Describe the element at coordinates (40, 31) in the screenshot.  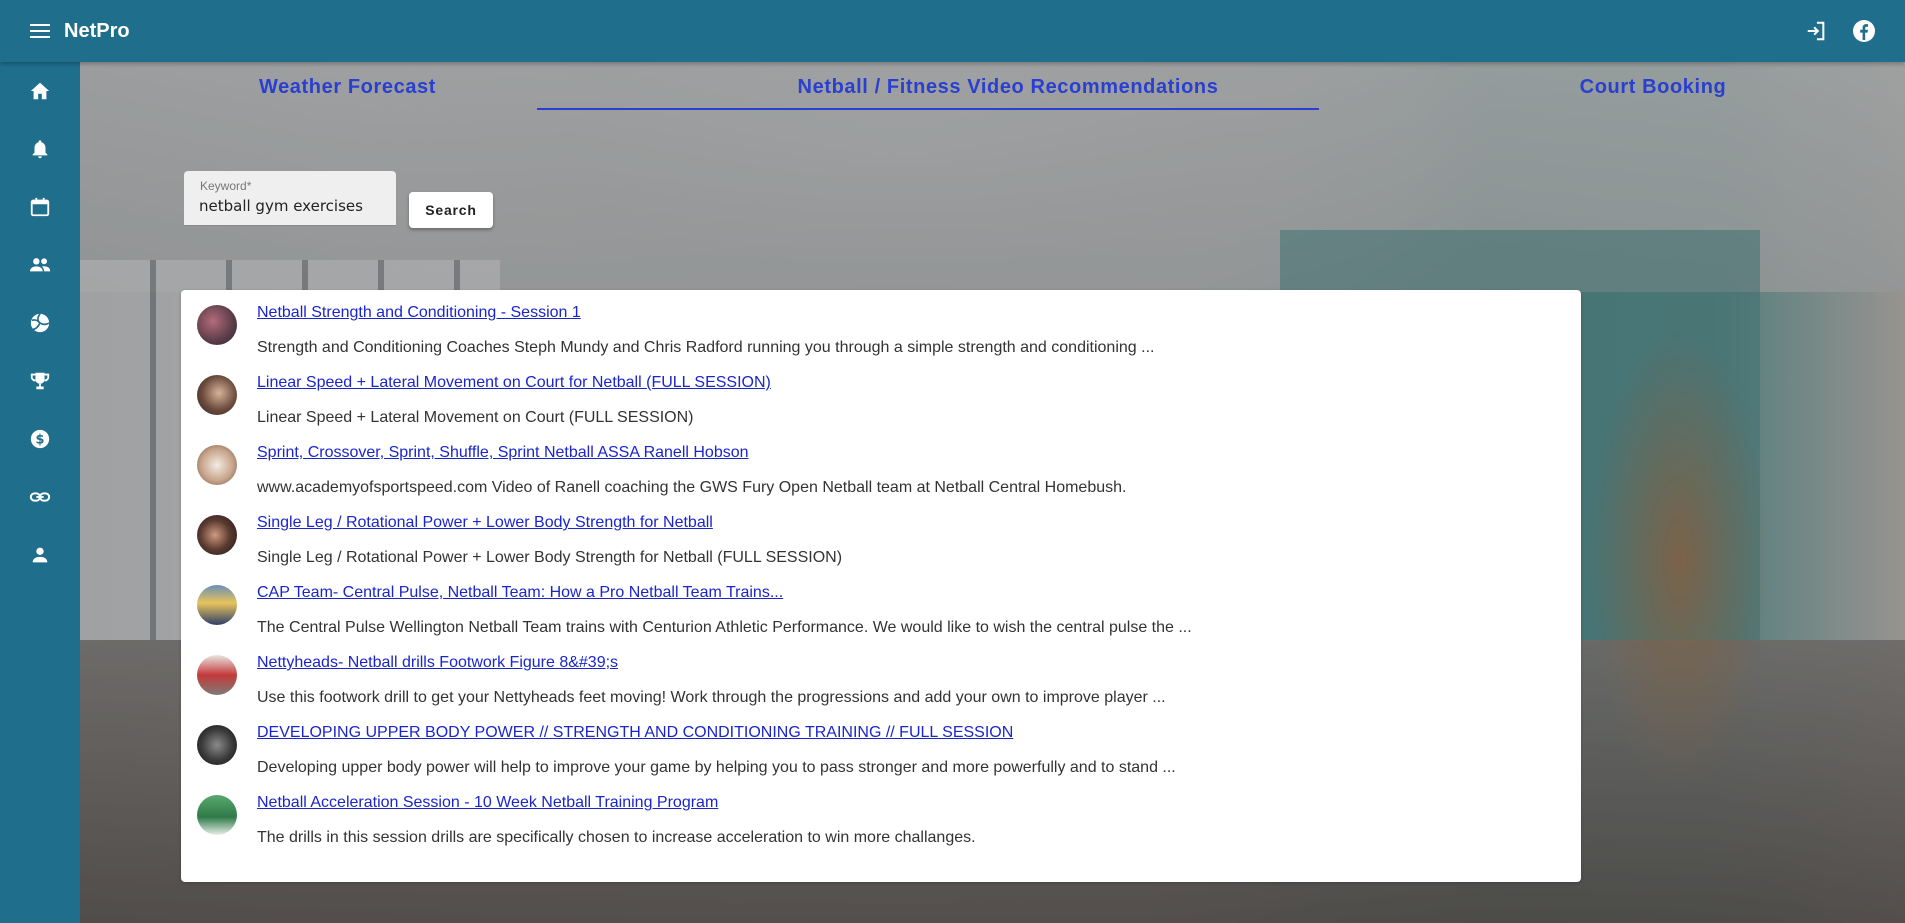
I see `menu-icon` at that location.